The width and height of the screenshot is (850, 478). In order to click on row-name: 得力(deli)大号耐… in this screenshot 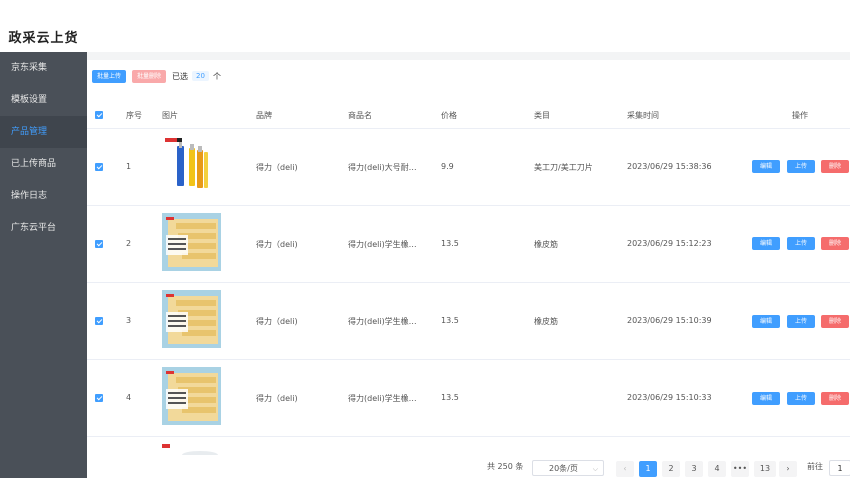, I will do `click(382, 167)`.